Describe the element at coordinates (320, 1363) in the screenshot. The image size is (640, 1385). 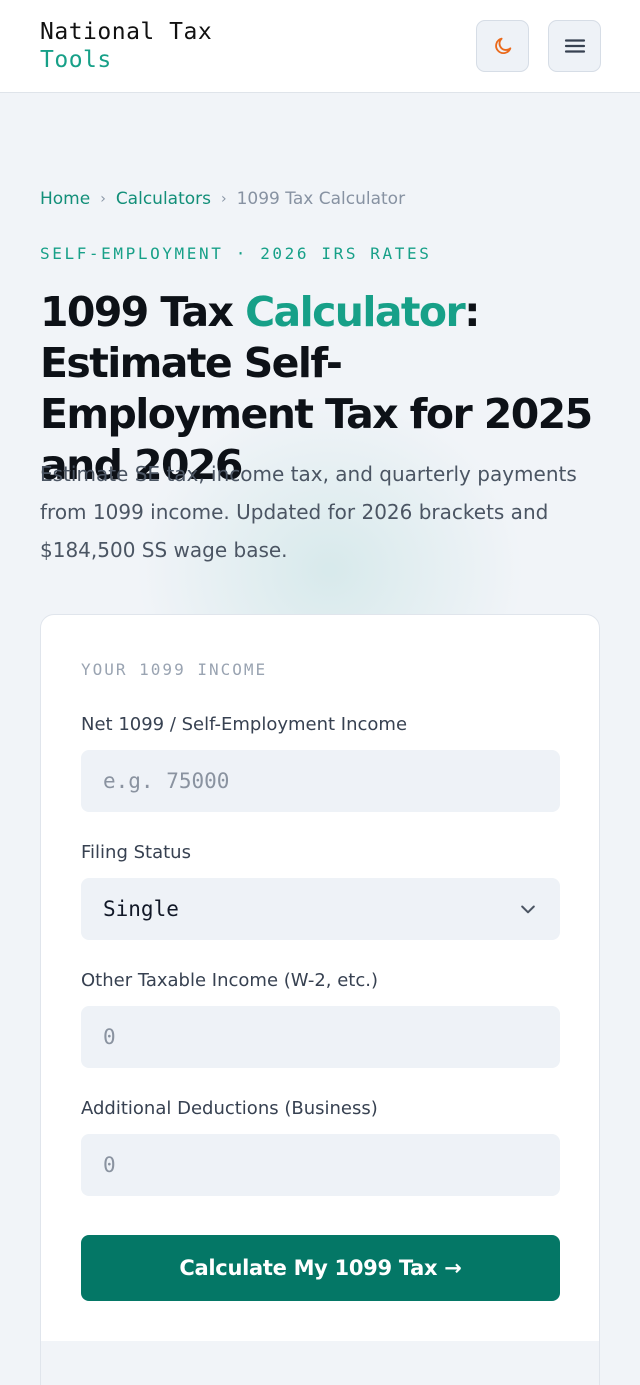
I see `results-panel` at that location.